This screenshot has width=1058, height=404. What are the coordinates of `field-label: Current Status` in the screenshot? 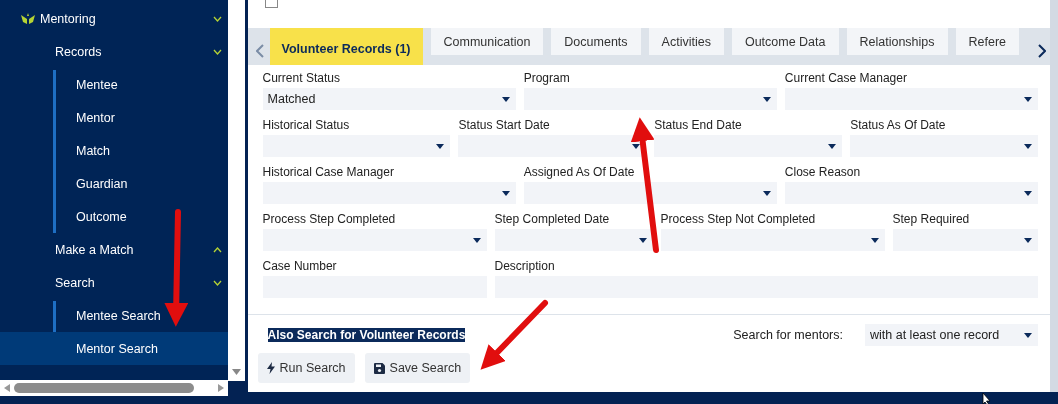 It's located at (301, 78).